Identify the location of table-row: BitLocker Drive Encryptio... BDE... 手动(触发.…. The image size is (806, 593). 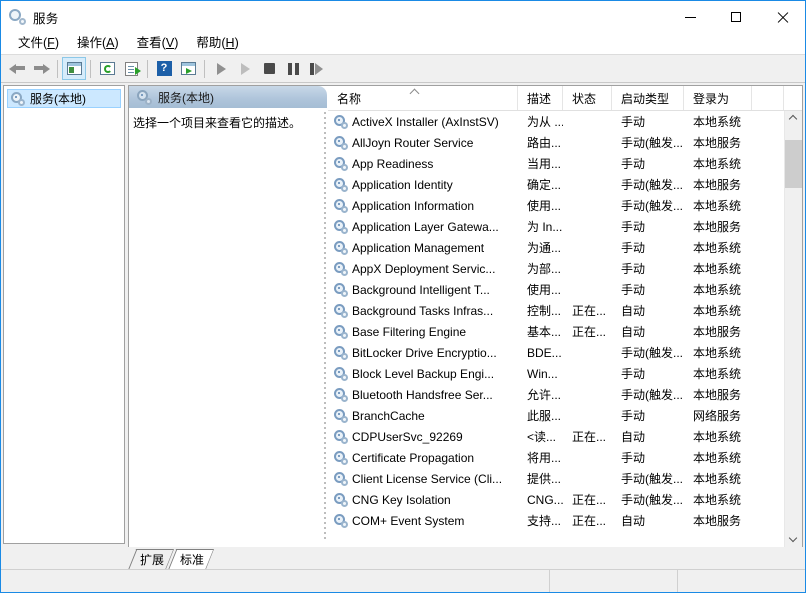
(556, 352).